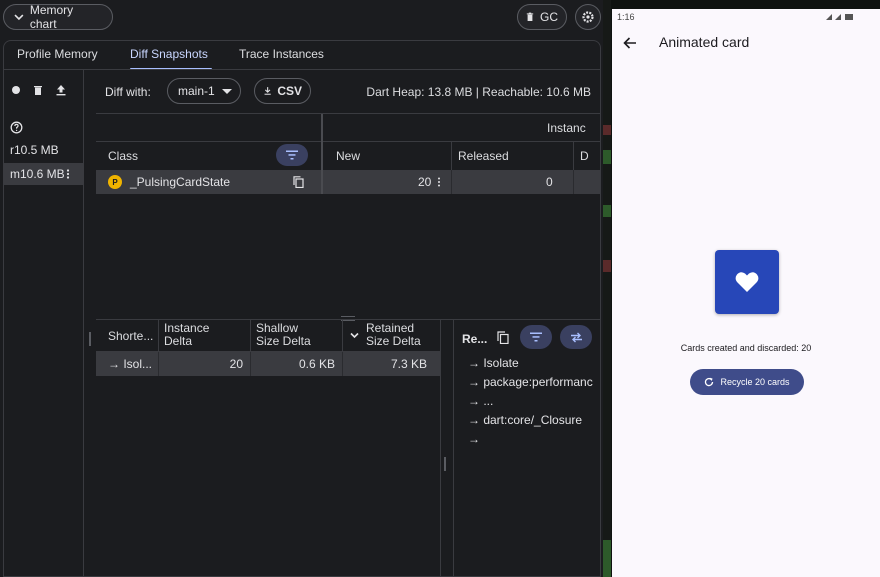 The image size is (880, 577). What do you see at coordinates (566, 128) in the screenshot?
I see `instances-group-header: Instanc` at bounding box center [566, 128].